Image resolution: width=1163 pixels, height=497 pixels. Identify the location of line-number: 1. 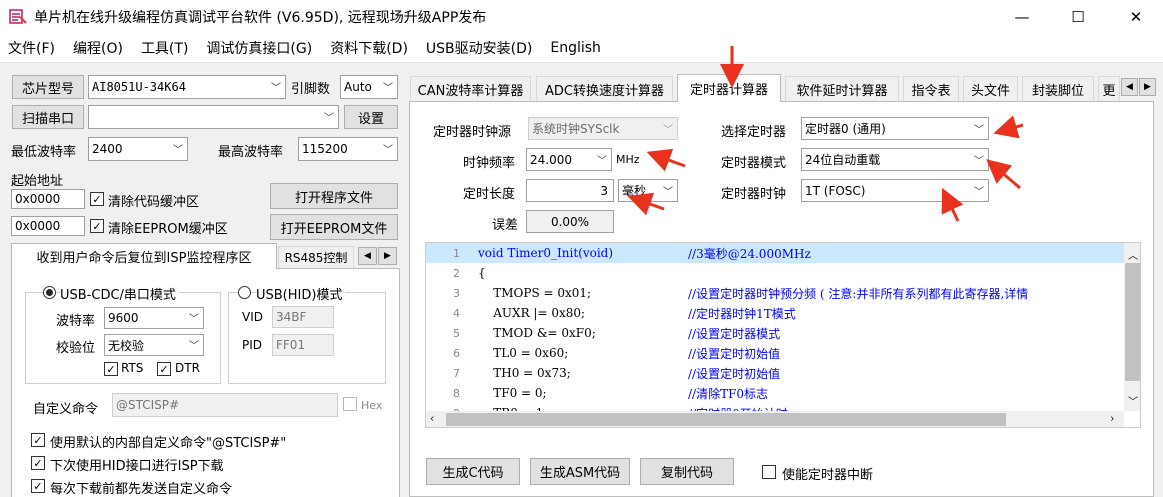
(456, 253).